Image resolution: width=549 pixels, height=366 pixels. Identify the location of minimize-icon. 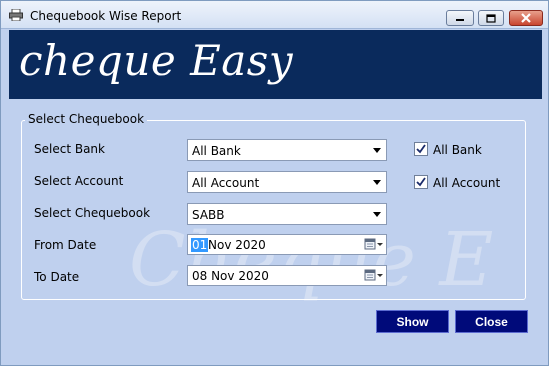
(460, 20).